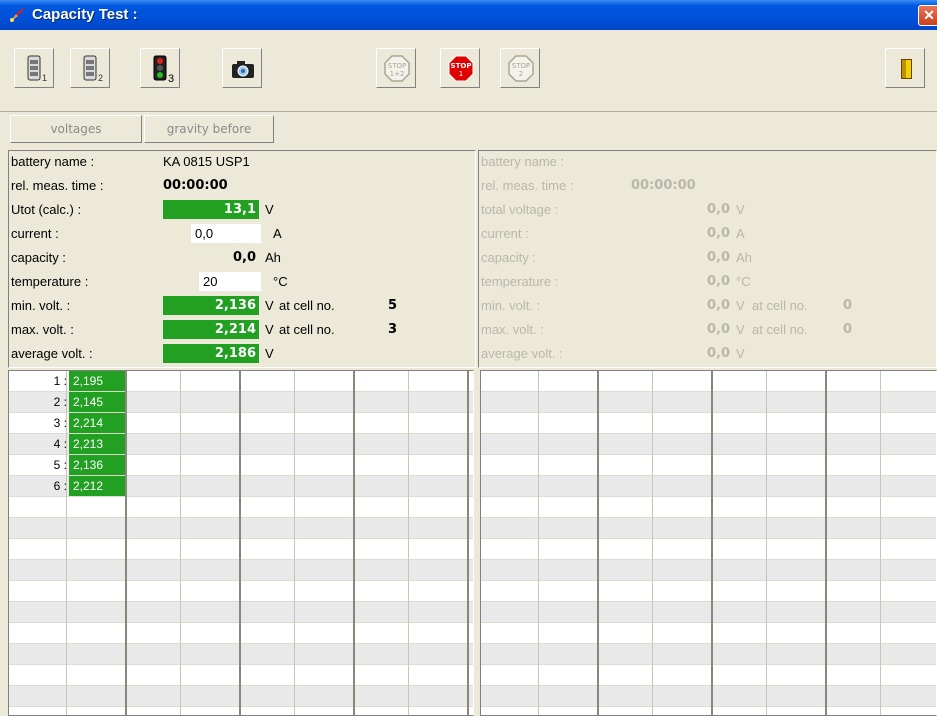 Image resolution: width=937 pixels, height=716 pixels. Describe the element at coordinates (195, 185) in the screenshot. I see `meas-time-value: 00:00:00` at that location.